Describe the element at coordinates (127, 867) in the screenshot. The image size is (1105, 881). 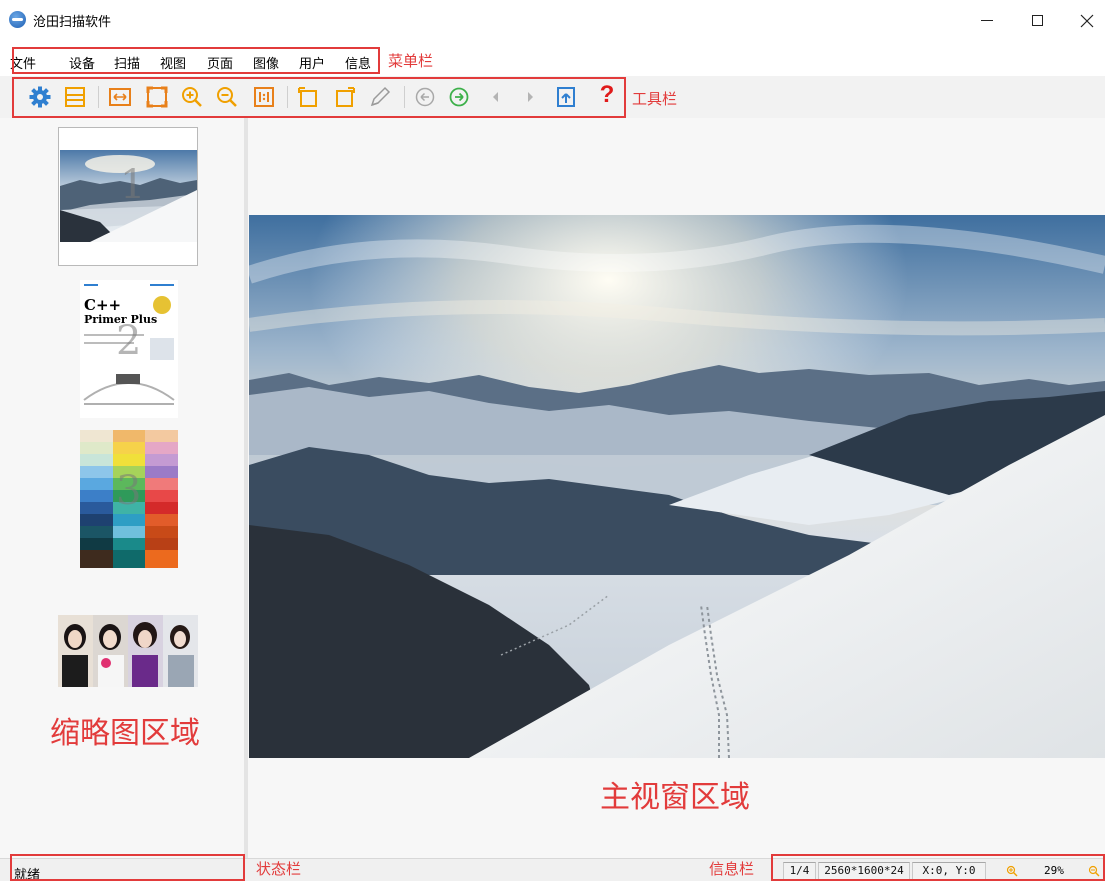
I see `statusbar-highlight-box` at that location.